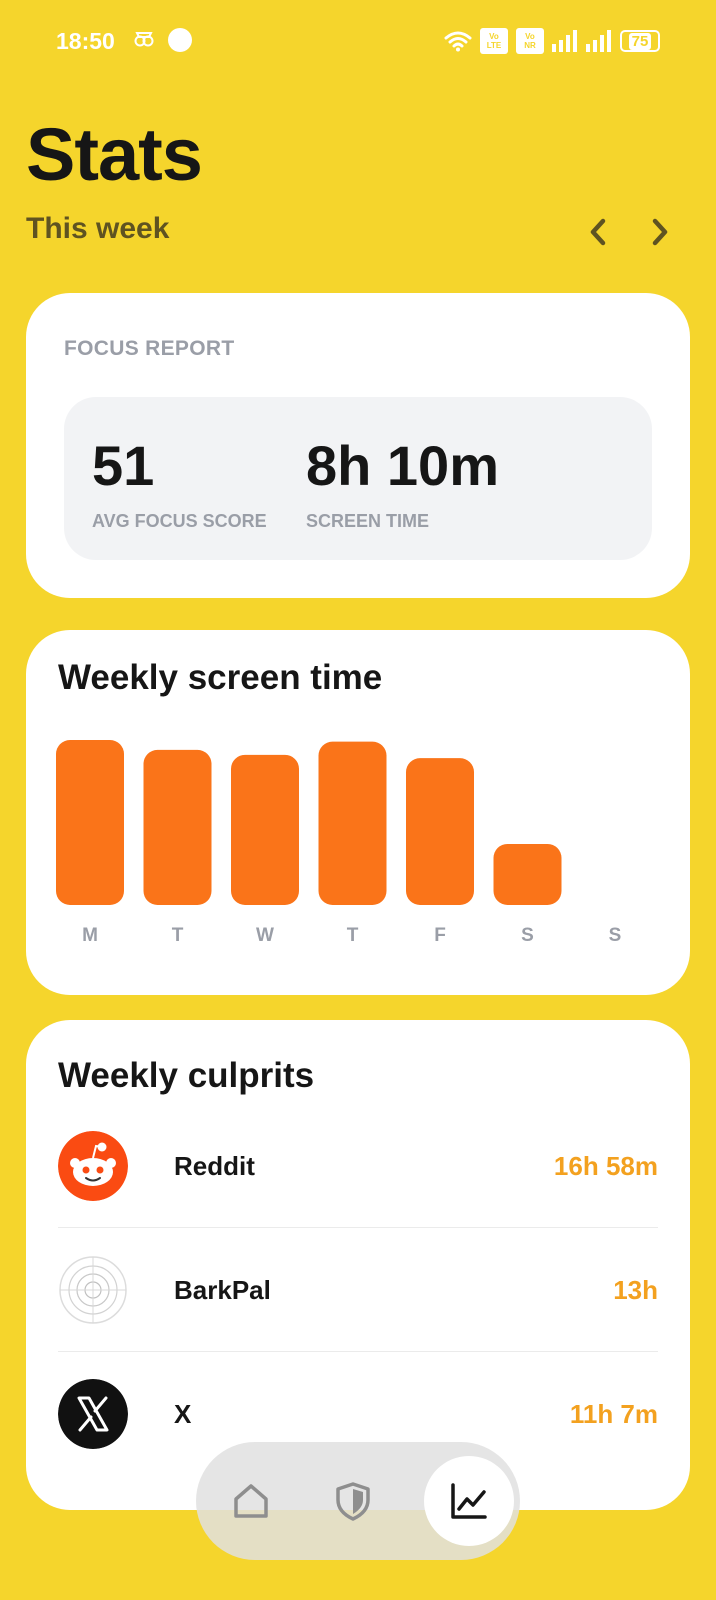  I want to click on day-label-0: M, so click(90, 935).